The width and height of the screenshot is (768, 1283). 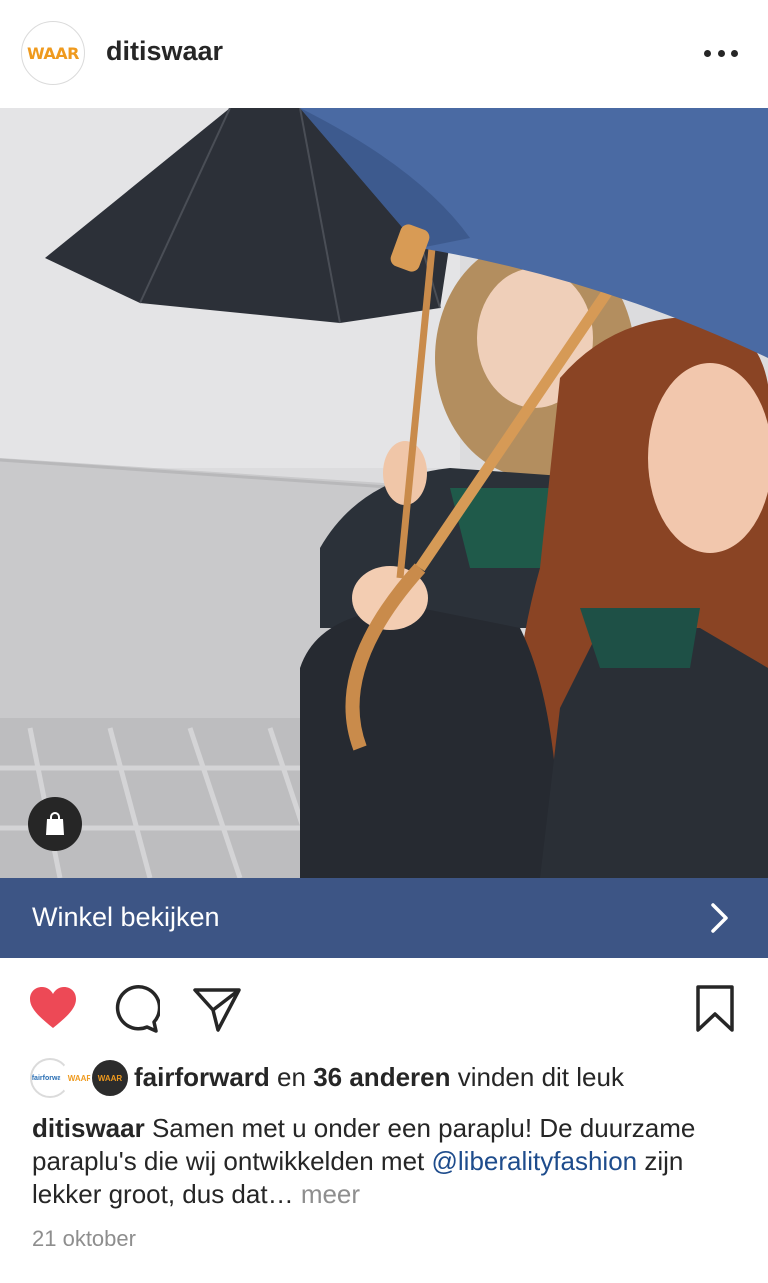 I want to click on avatar-logo: WAAR, so click(x=53, y=53).